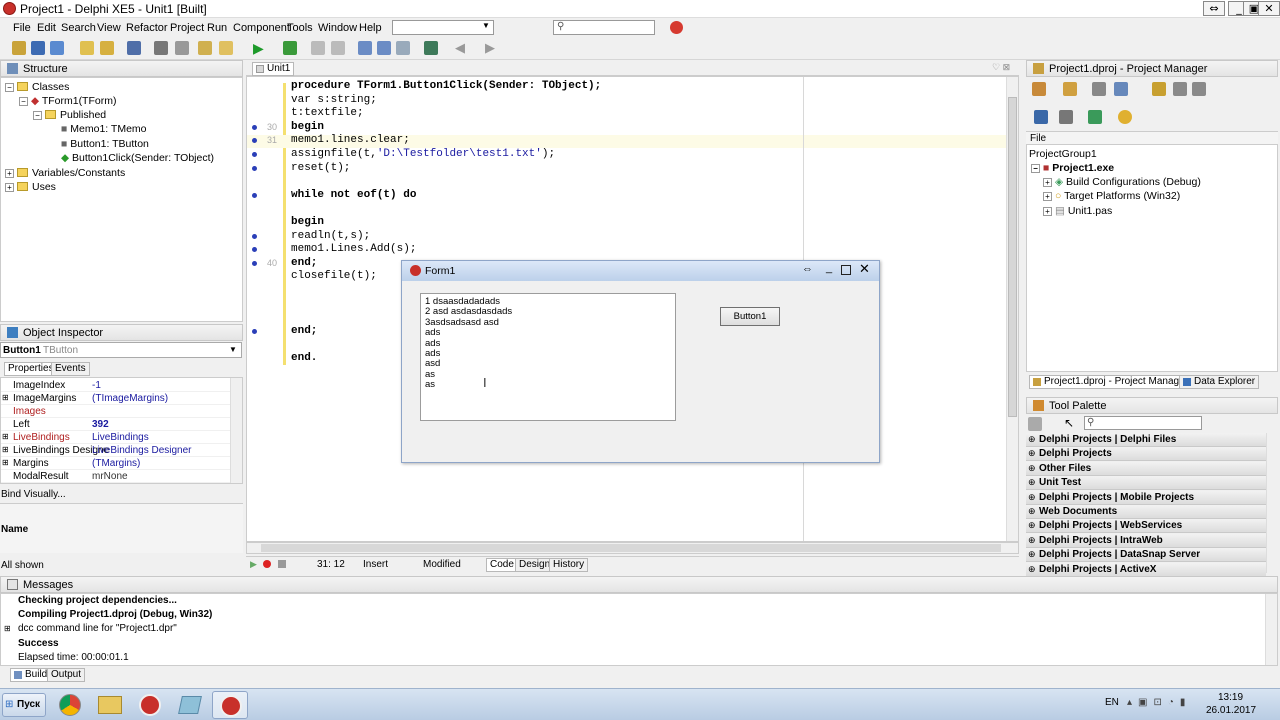  What do you see at coordinates (370, 28) in the screenshot?
I see `menu-help: Help` at bounding box center [370, 28].